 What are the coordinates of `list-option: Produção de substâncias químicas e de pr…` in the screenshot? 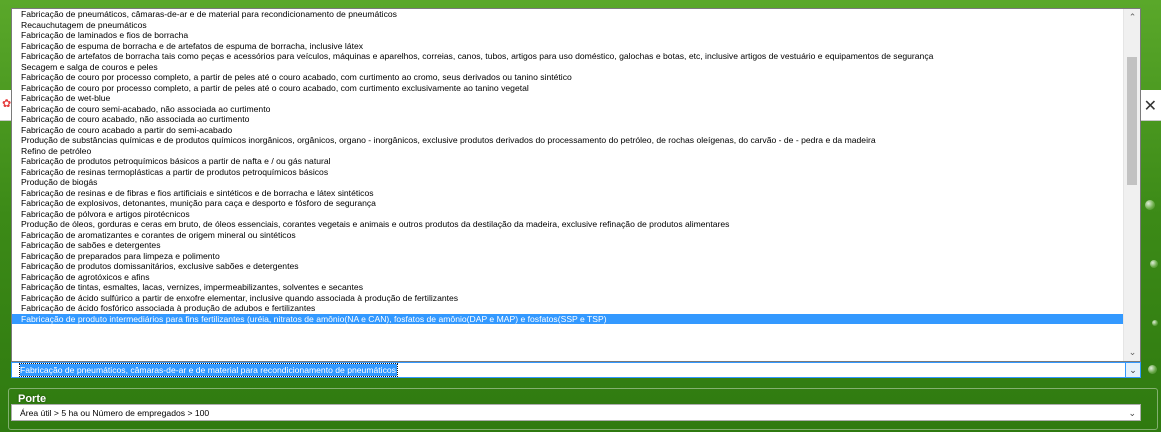 It's located at (567, 140).